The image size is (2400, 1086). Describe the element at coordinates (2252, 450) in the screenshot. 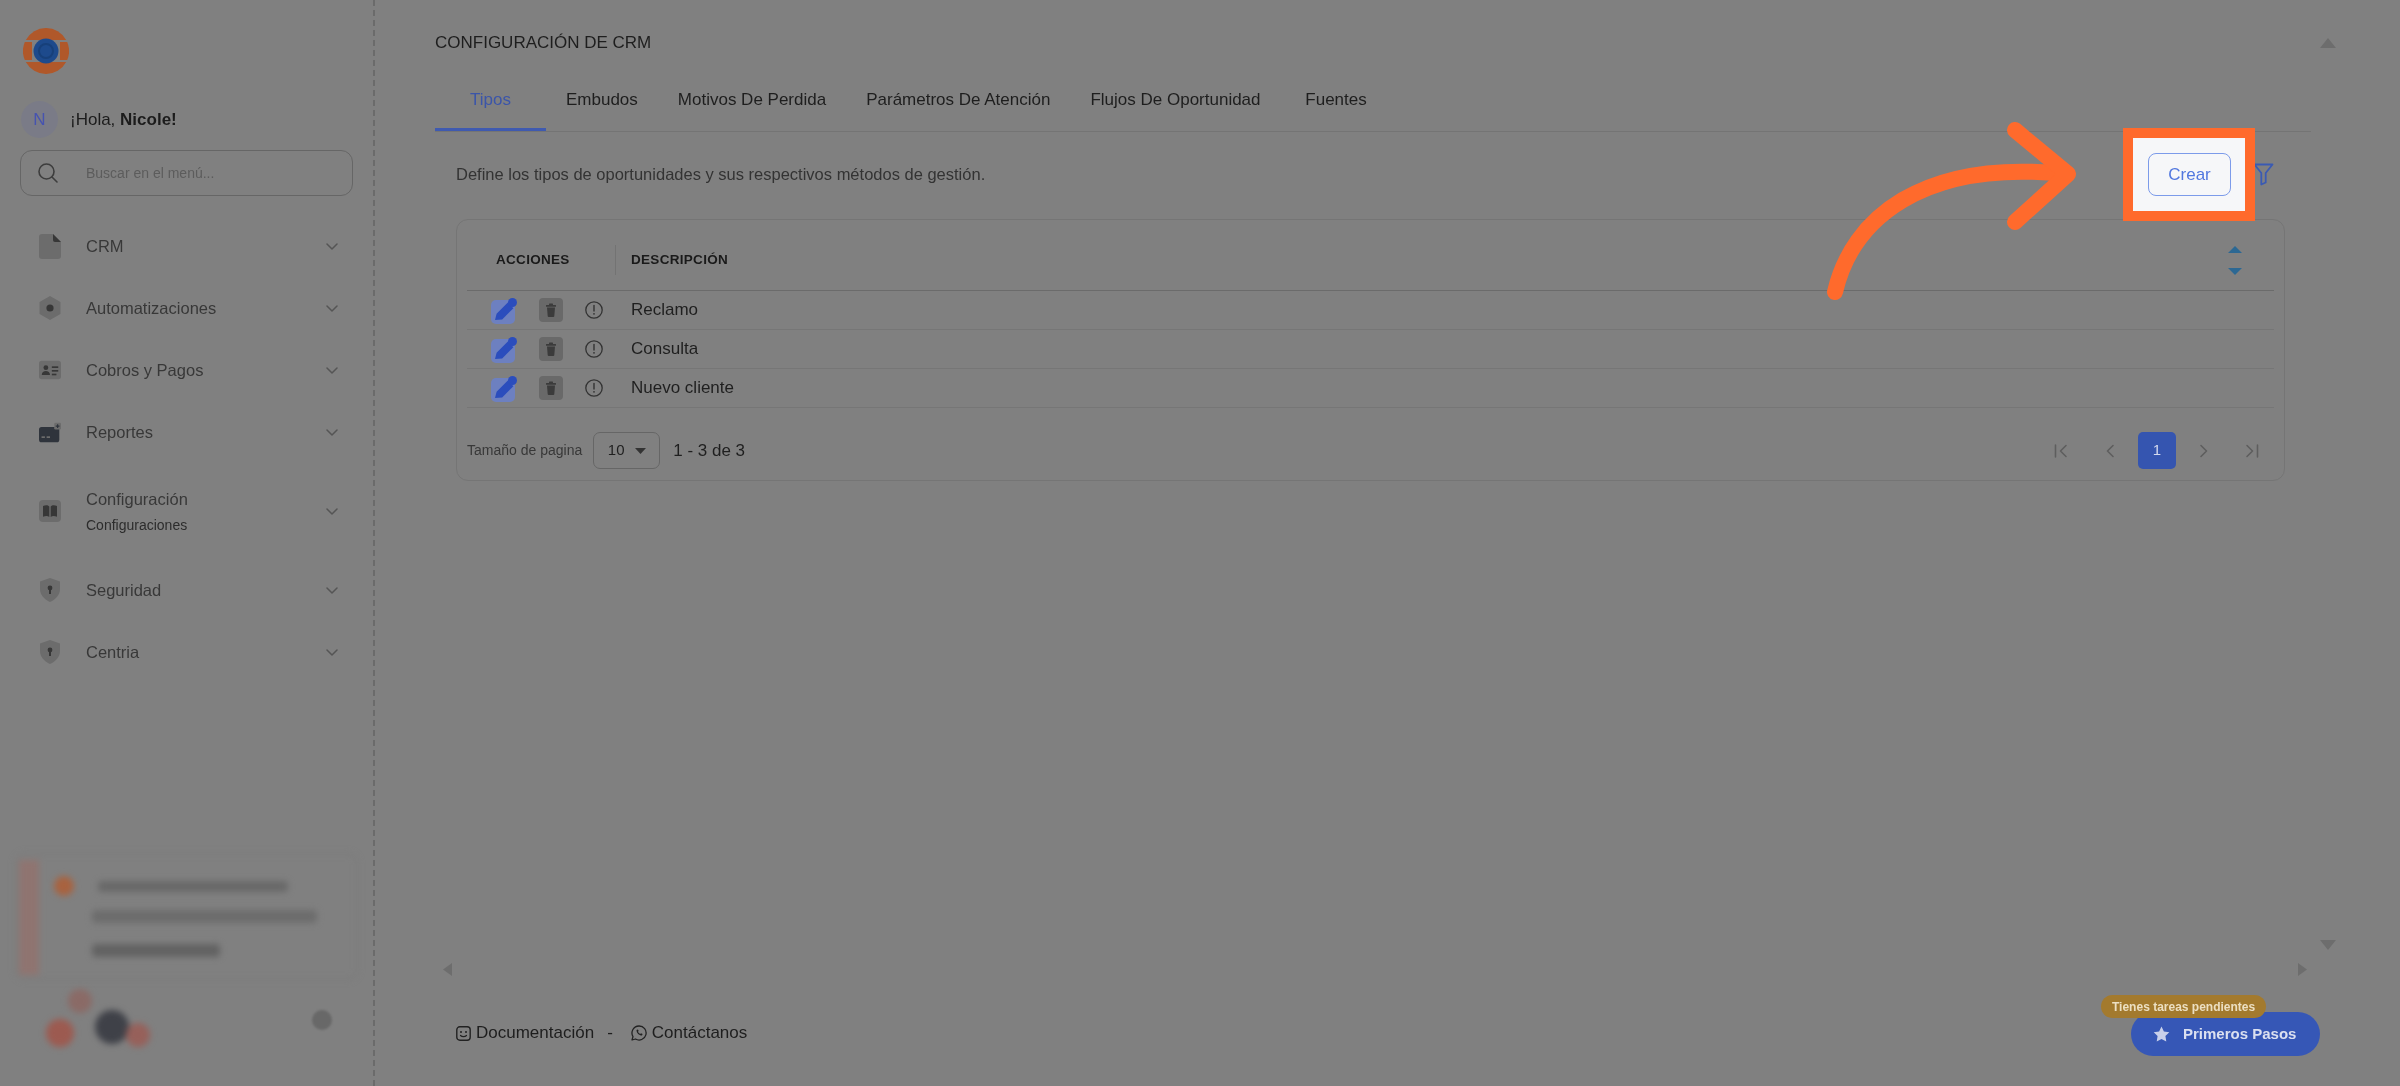

I see `last-page-icon` at that location.